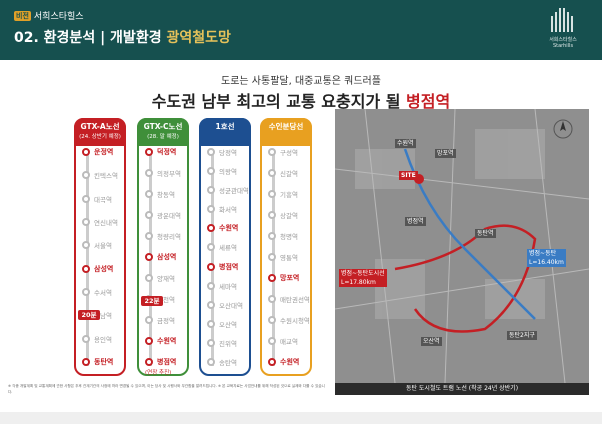 Image resolution: width=602 pixels, height=424 pixels. Describe the element at coordinates (166, 195) in the screenshot. I see `station-name: 창동역` at that location.